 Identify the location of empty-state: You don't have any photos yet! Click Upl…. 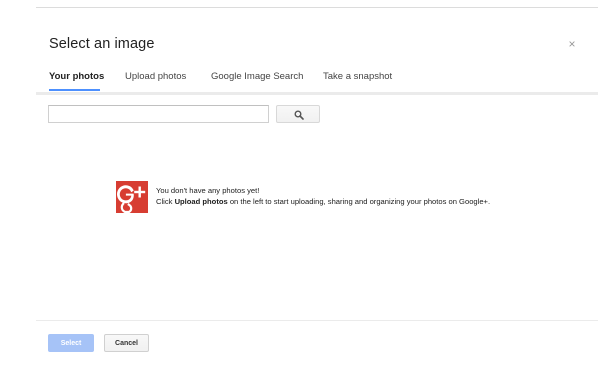
(346, 197).